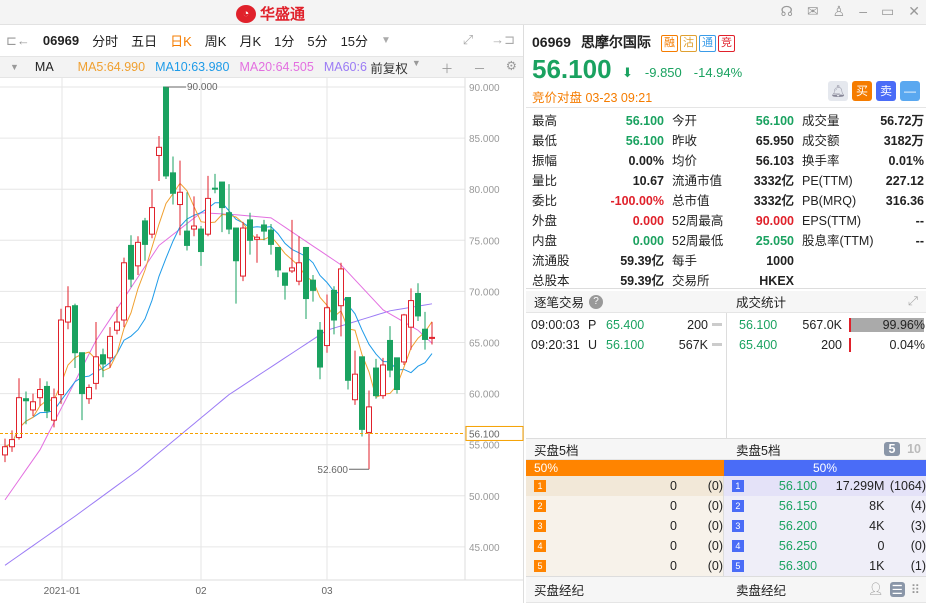 The image size is (926, 603). I want to click on close-icon: ✕, so click(914, 11).